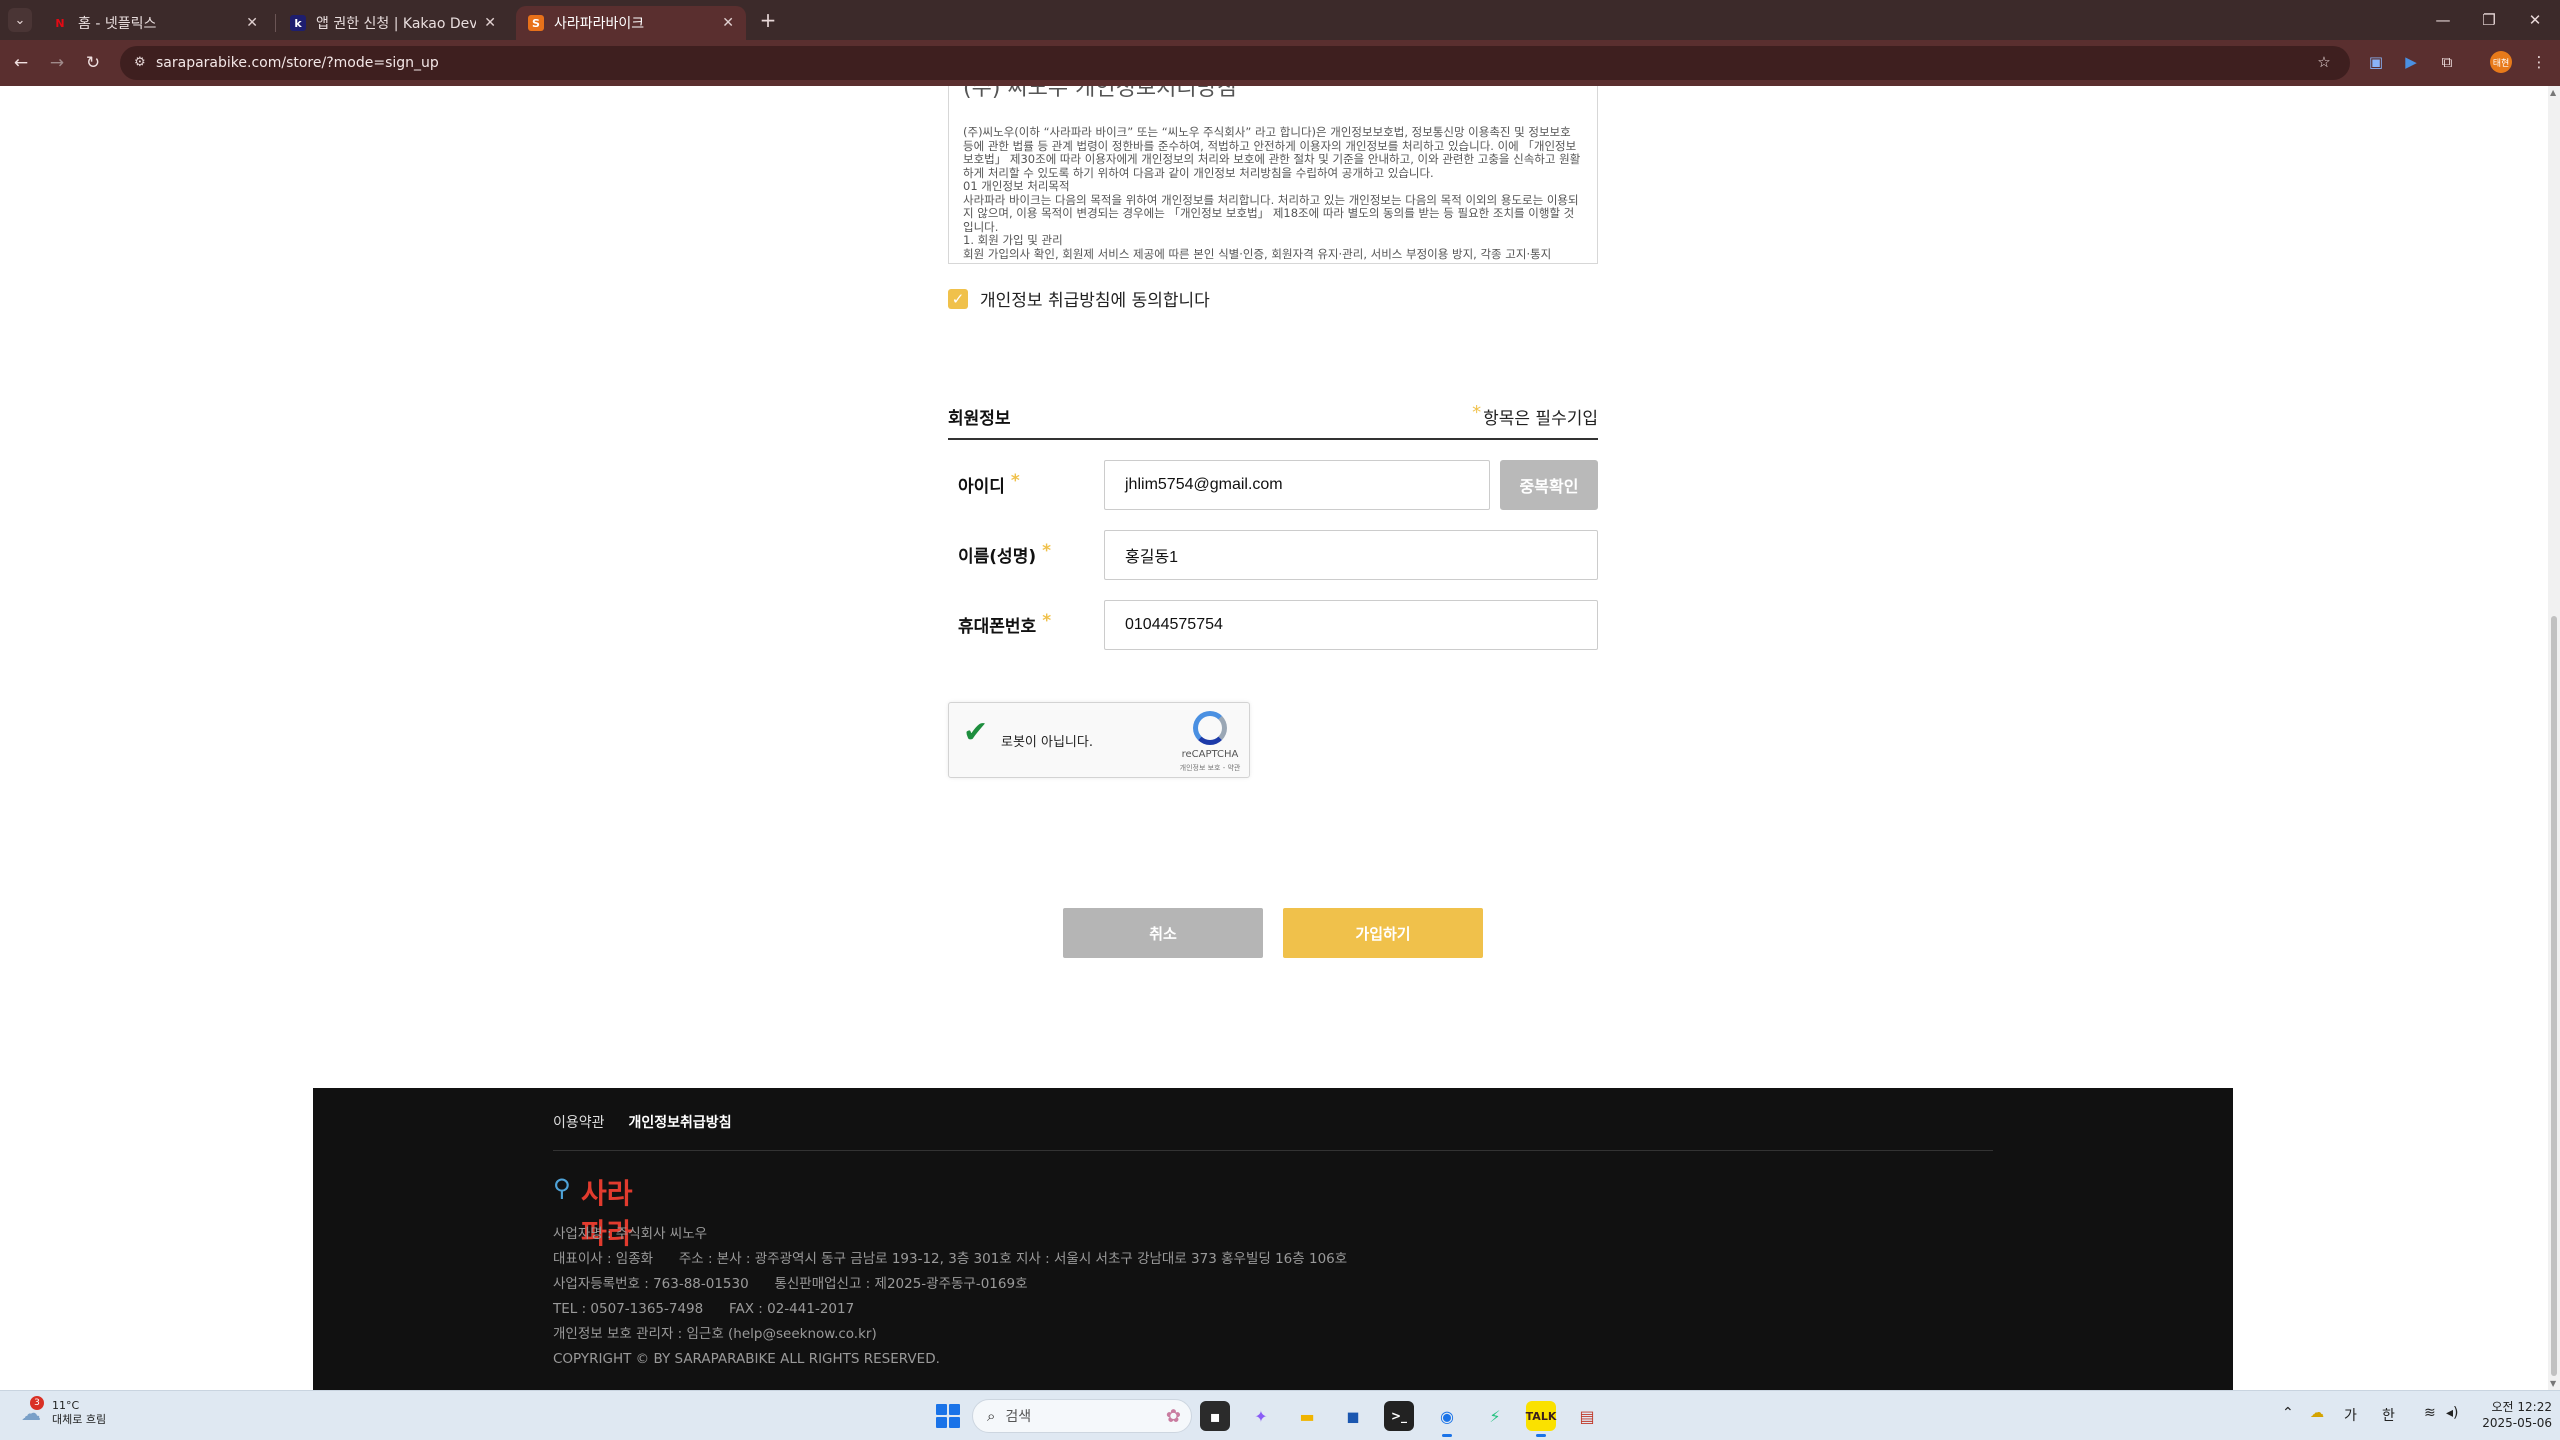  I want to click on minimize-icon: —, so click(2443, 20).